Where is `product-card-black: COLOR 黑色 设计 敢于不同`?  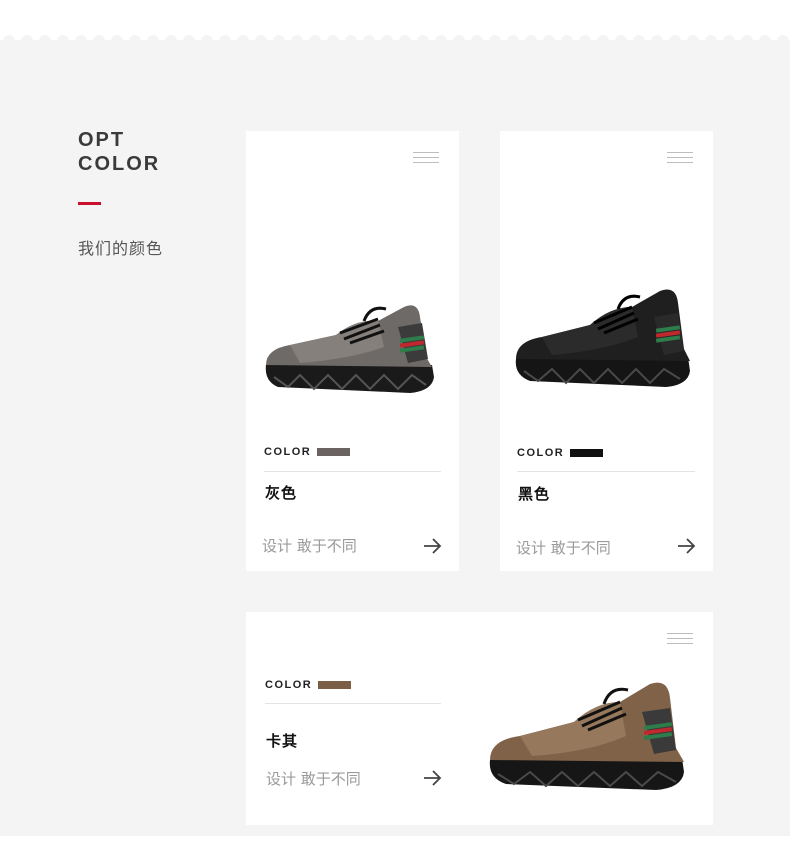 product-card-black: COLOR 黑色 设计 敢于不同 is located at coordinates (606, 351).